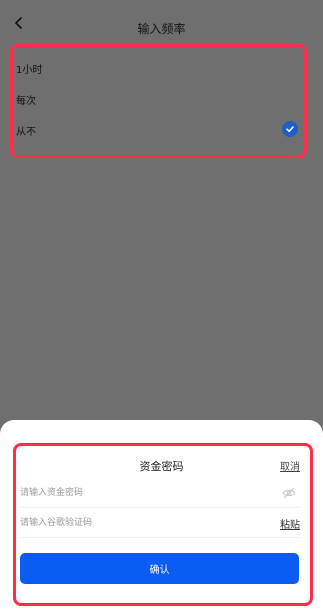 The height and width of the screenshot is (610, 323). I want to click on check-icon, so click(290, 129).